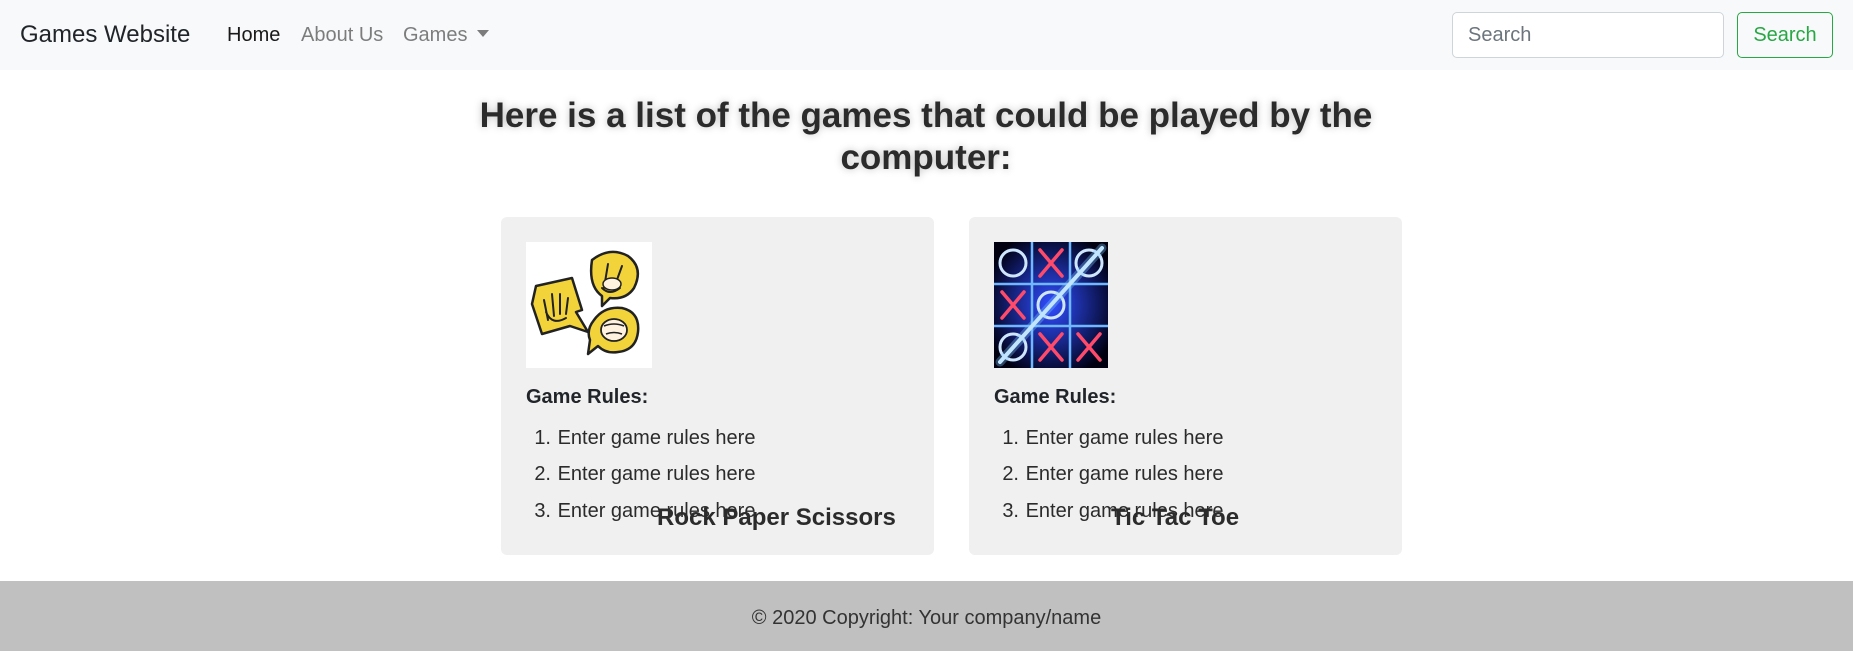 The height and width of the screenshot is (657, 1853). What do you see at coordinates (926, 35) in the screenshot?
I see `top-navbar: Games Website Home About Us Games Search` at bounding box center [926, 35].